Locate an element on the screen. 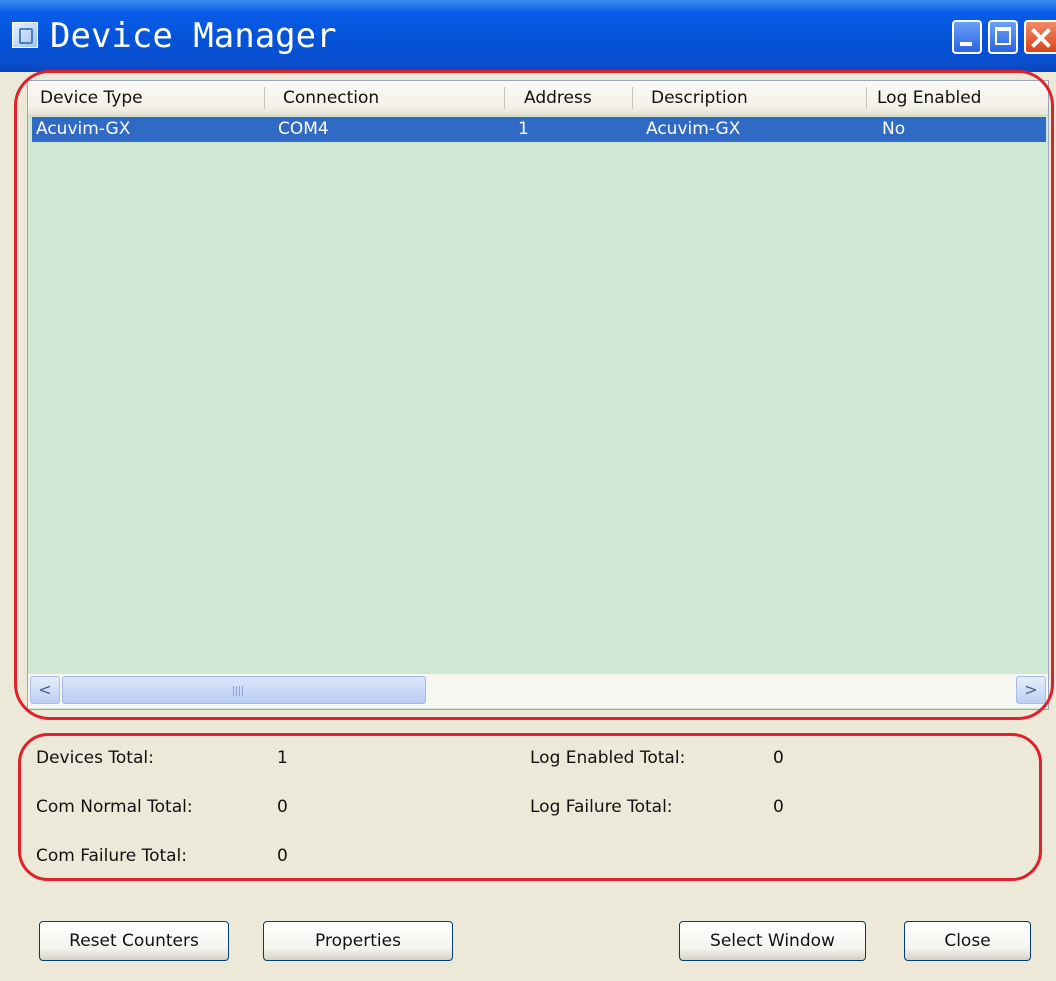 This screenshot has width=1056, height=981. reset-counters-button: Reset Counters is located at coordinates (134, 941).